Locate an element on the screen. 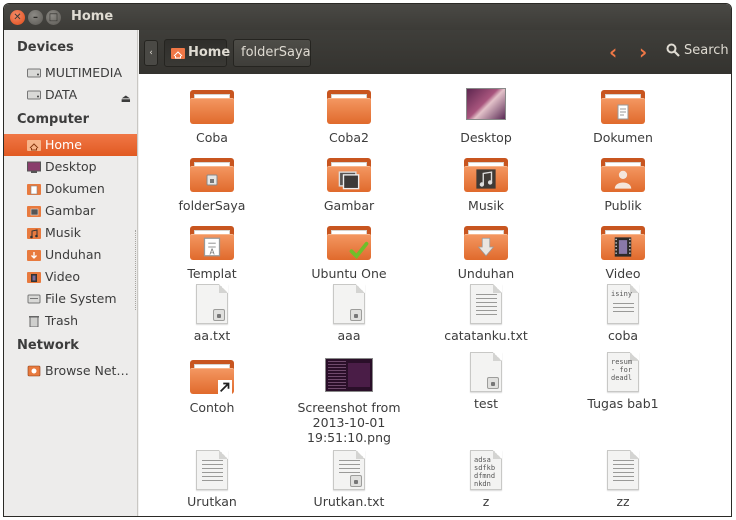 The height and width of the screenshot is (520, 736). file-item-aa-txt: aa.txt is located at coordinates (212, 313).